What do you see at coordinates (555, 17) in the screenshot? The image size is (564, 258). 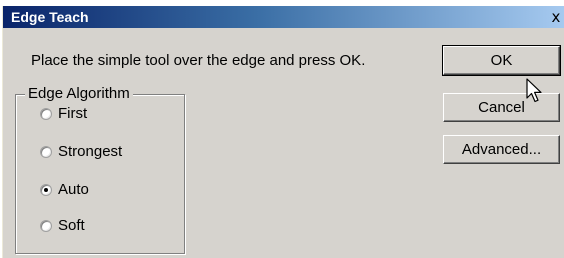 I see `close-icon: x` at bounding box center [555, 17].